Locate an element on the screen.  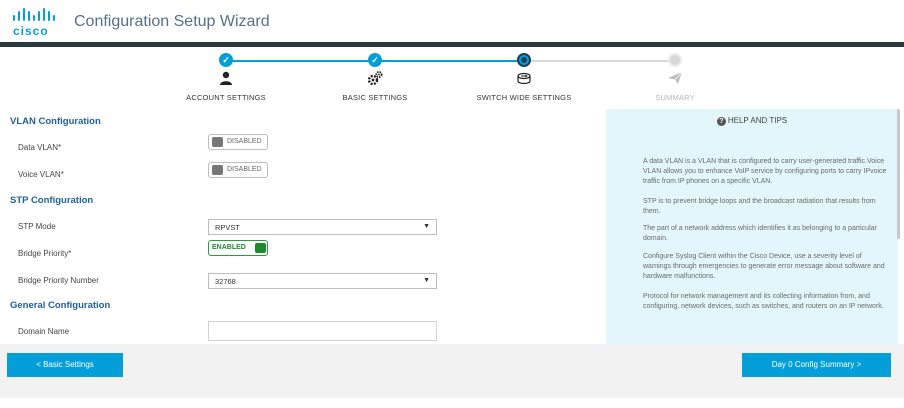
toggle-state: ENABLED is located at coordinates (229, 247).